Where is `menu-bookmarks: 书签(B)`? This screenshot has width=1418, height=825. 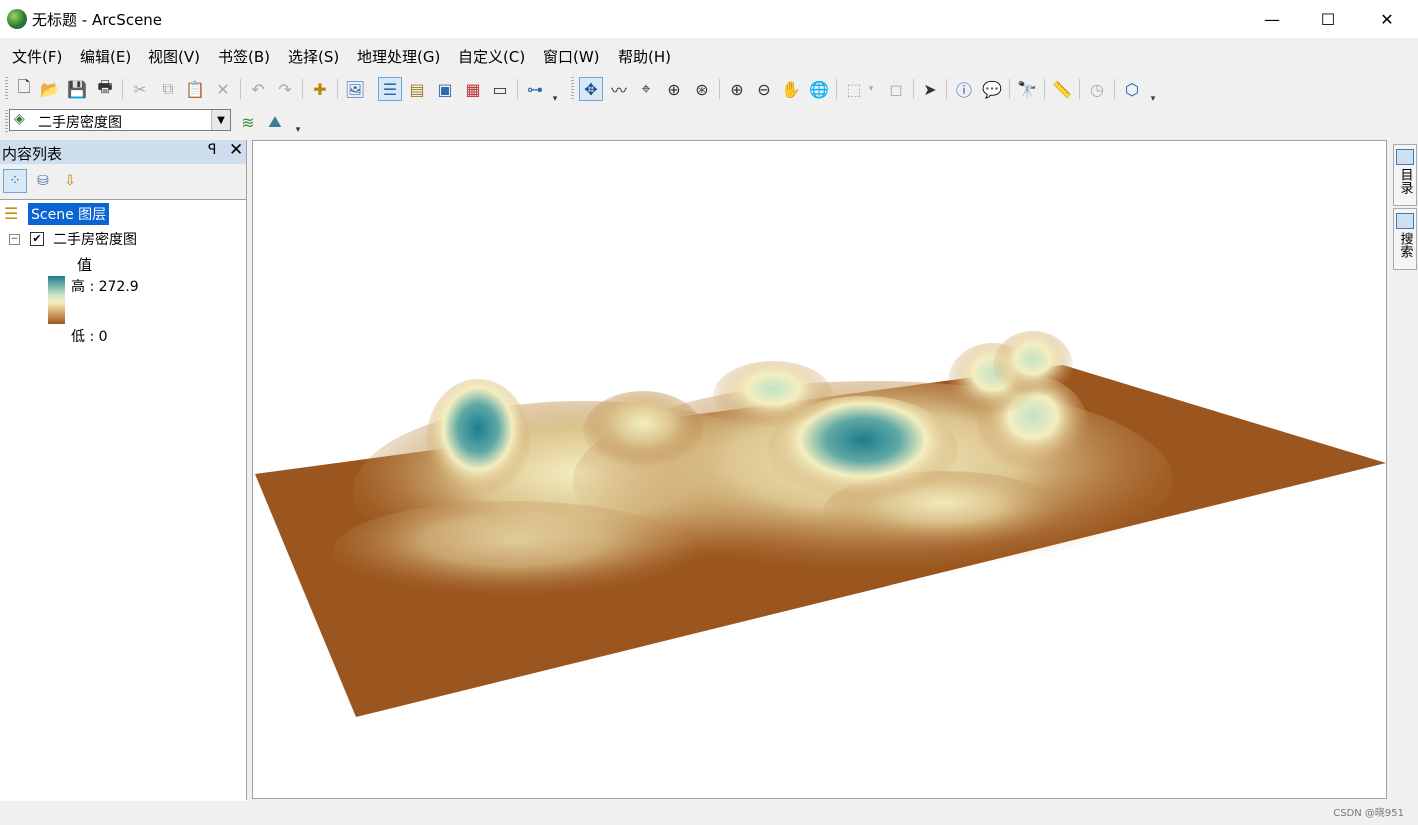
menu-bookmarks: 书签(B) is located at coordinates (244, 56).